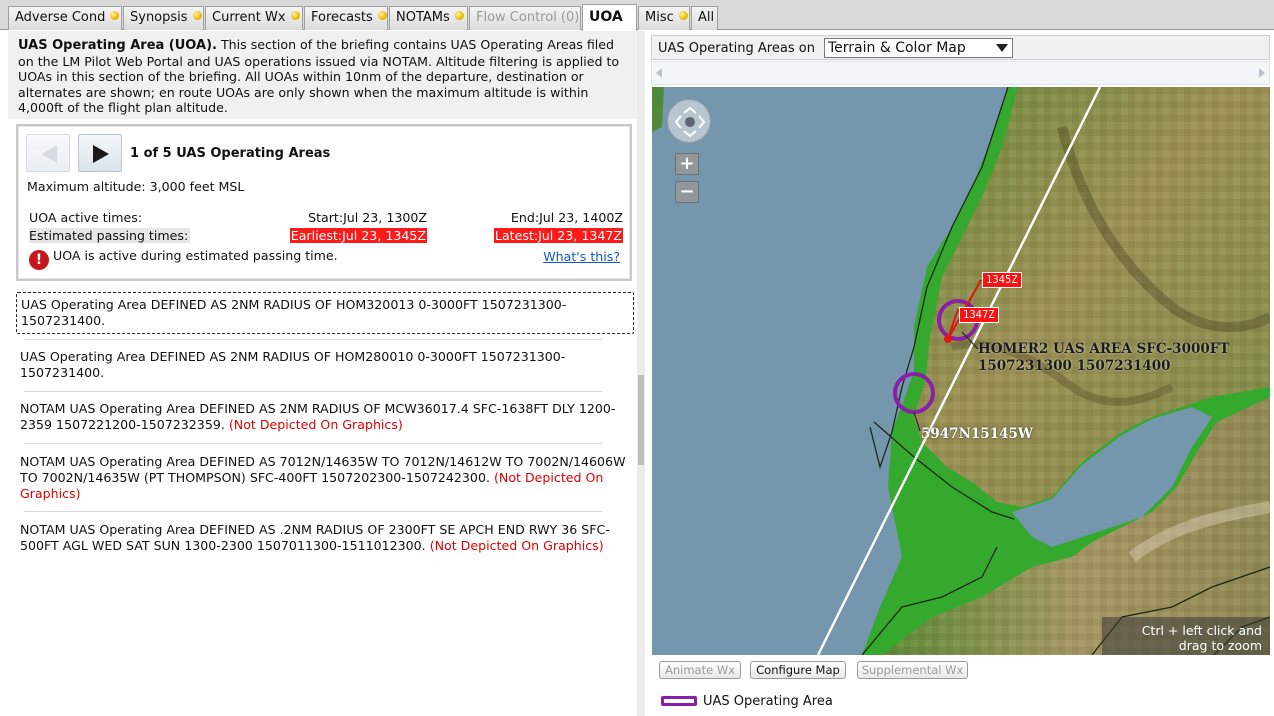  What do you see at coordinates (679, 701) in the screenshot?
I see `uoa-swatch-icon` at bounding box center [679, 701].